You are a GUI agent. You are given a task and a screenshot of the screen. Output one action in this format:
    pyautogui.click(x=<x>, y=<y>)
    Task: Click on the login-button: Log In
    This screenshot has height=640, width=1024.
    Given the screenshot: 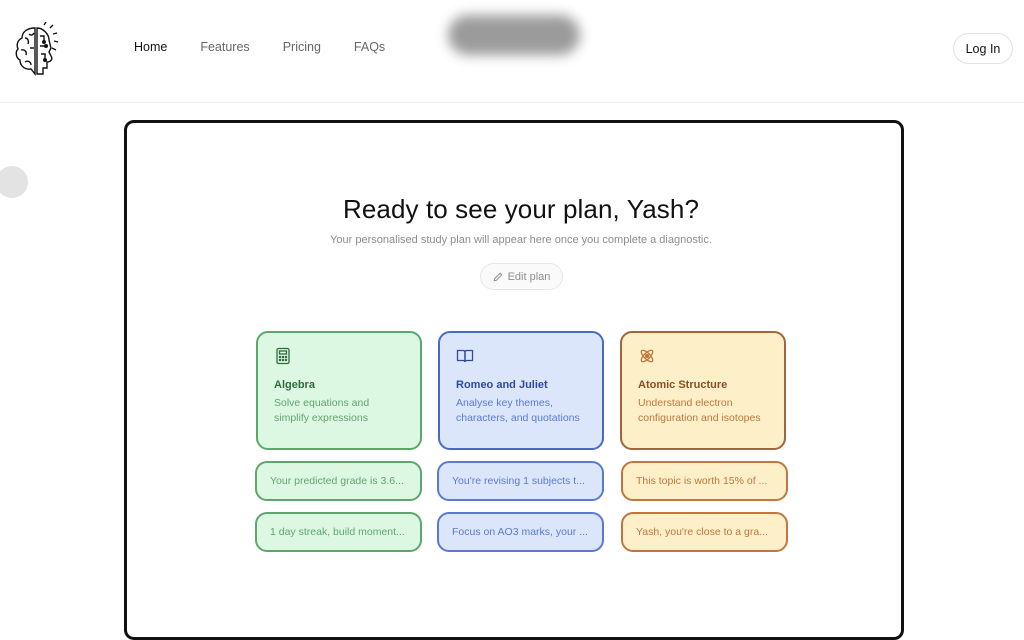 What is the action you would take?
    pyautogui.click(x=983, y=48)
    